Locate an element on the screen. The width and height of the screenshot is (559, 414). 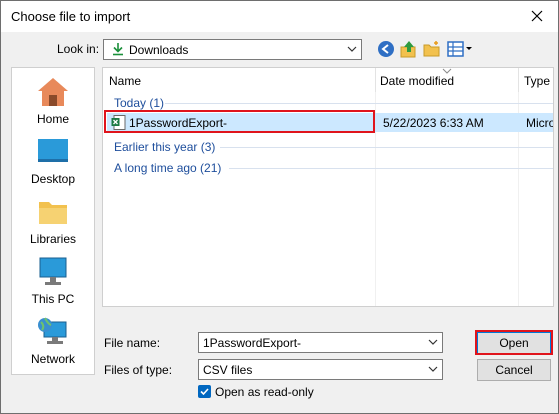
downloads-icon is located at coordinates (118, 49).